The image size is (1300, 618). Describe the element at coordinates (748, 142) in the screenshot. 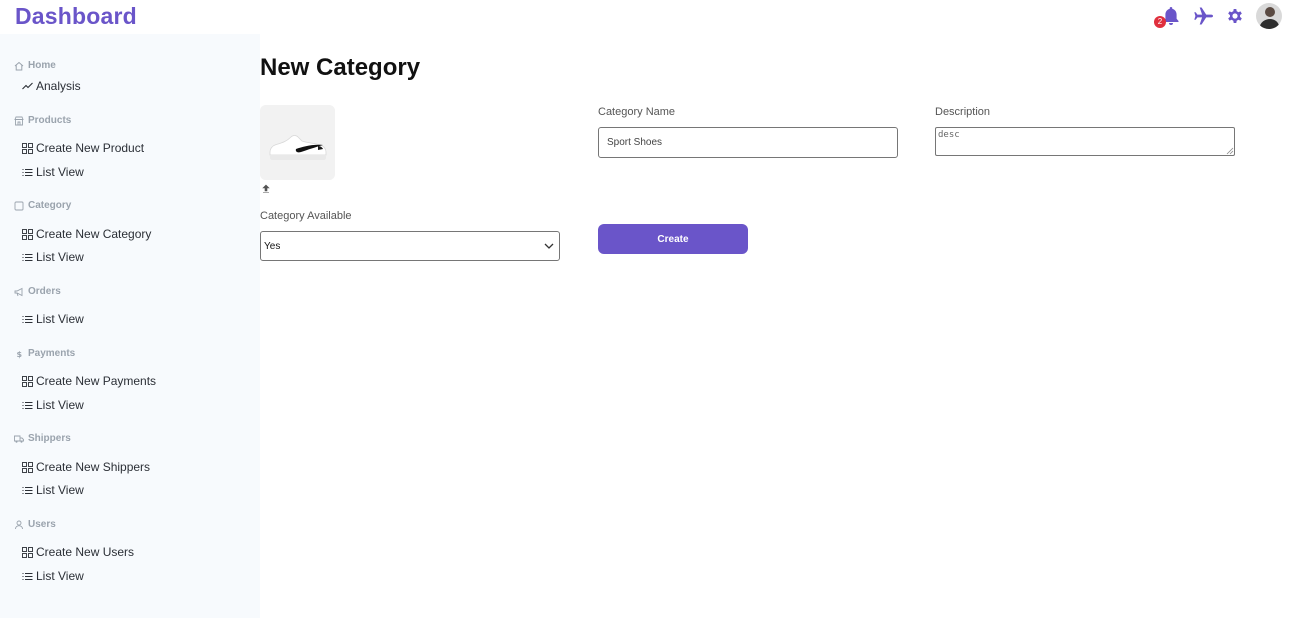

I see `category-name-input: Sport Shoes` at that location.